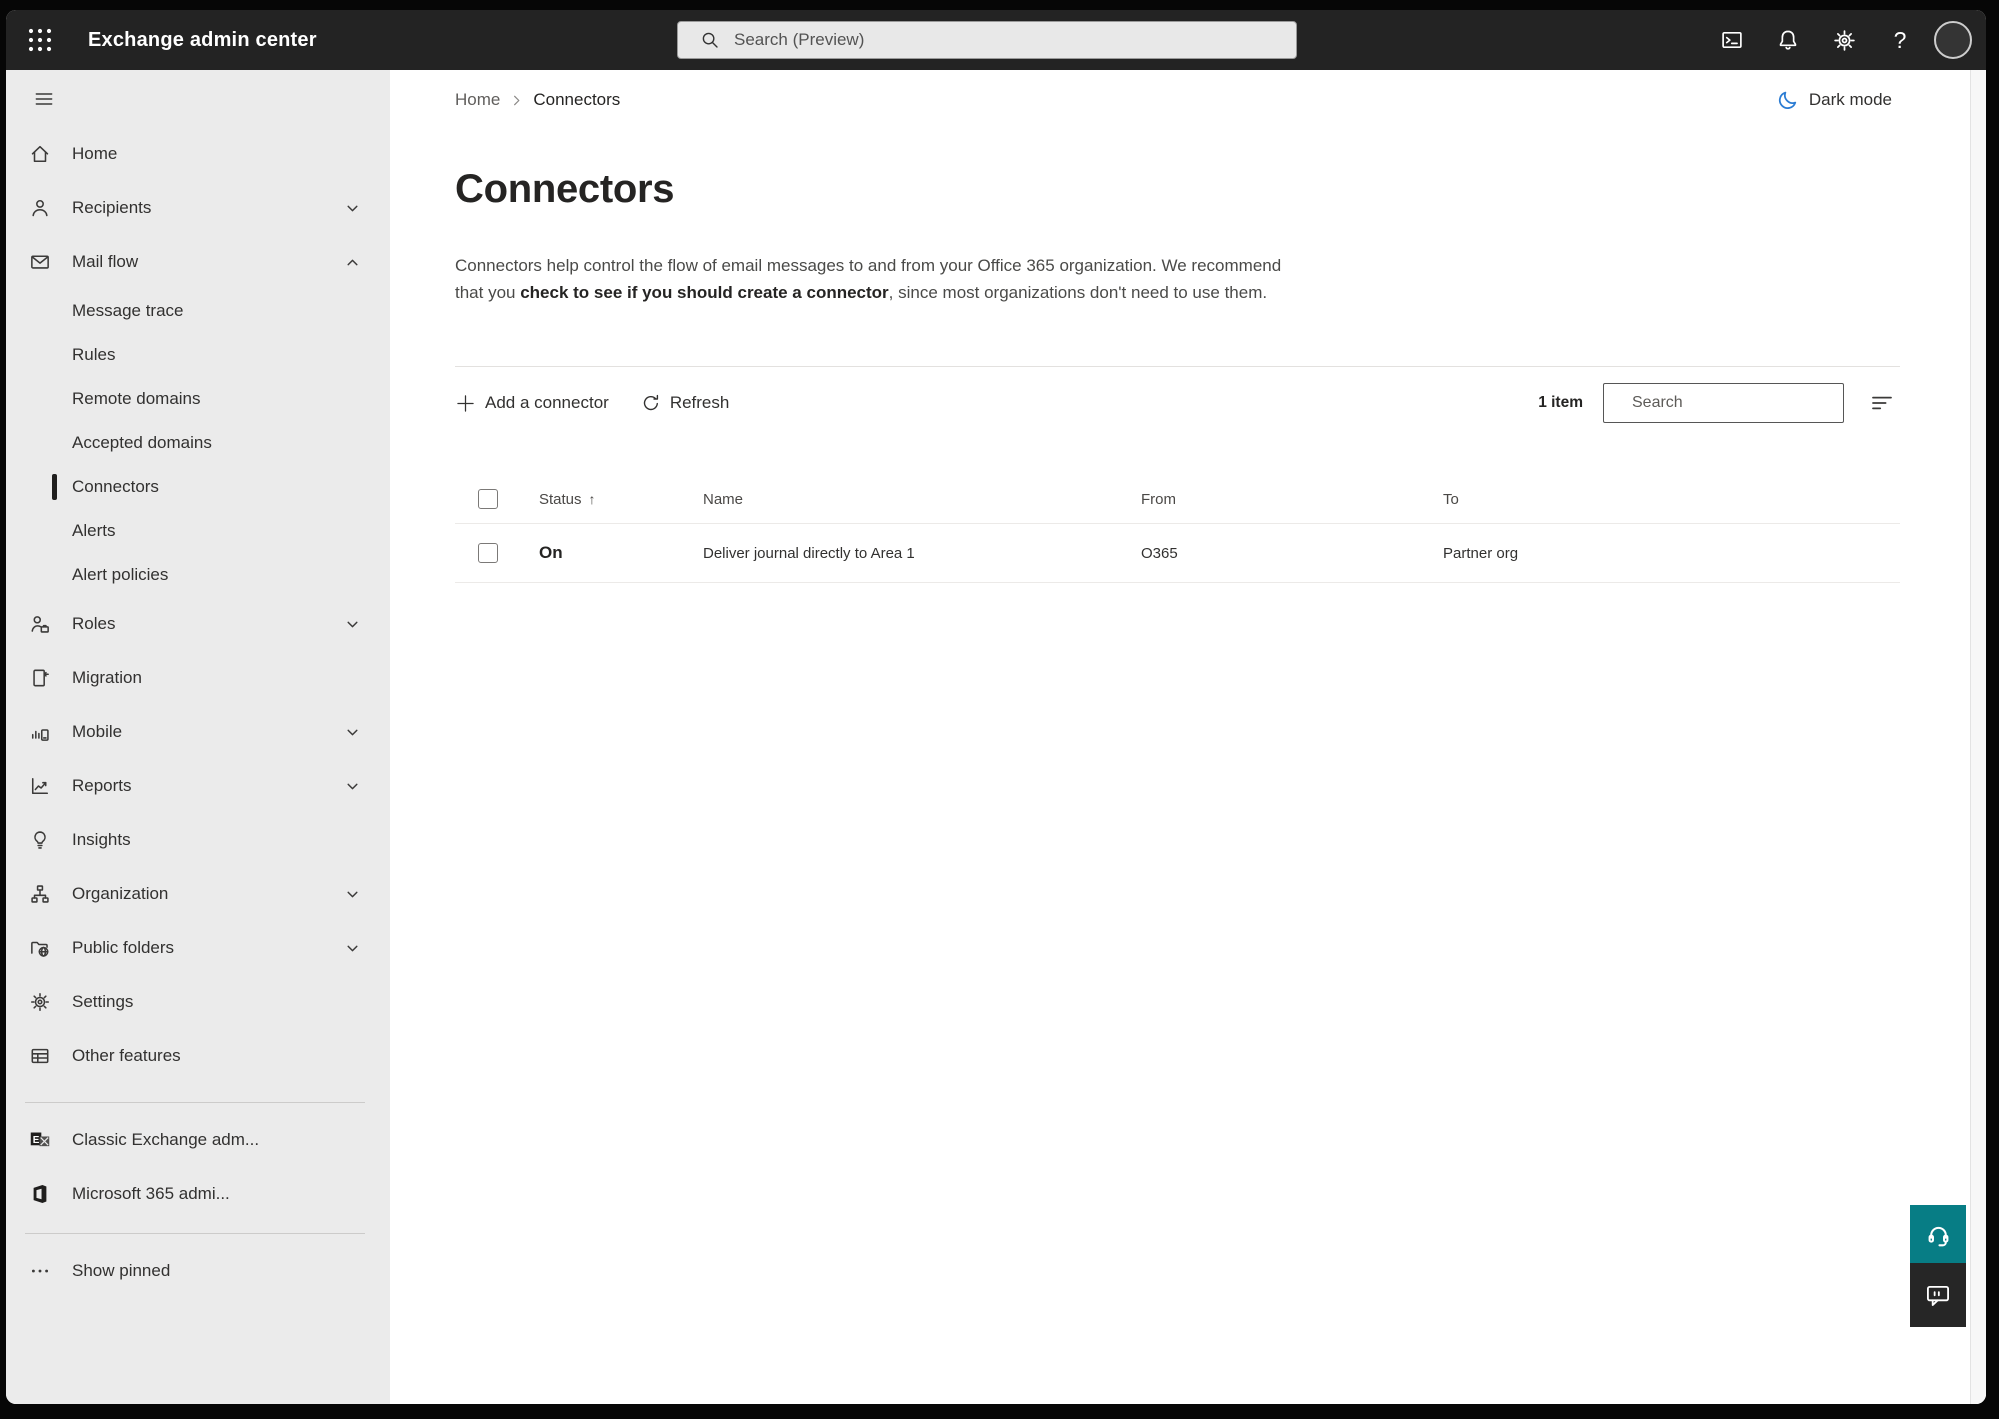  I want to click on hamburger-menu-icon, so click(44, 99).